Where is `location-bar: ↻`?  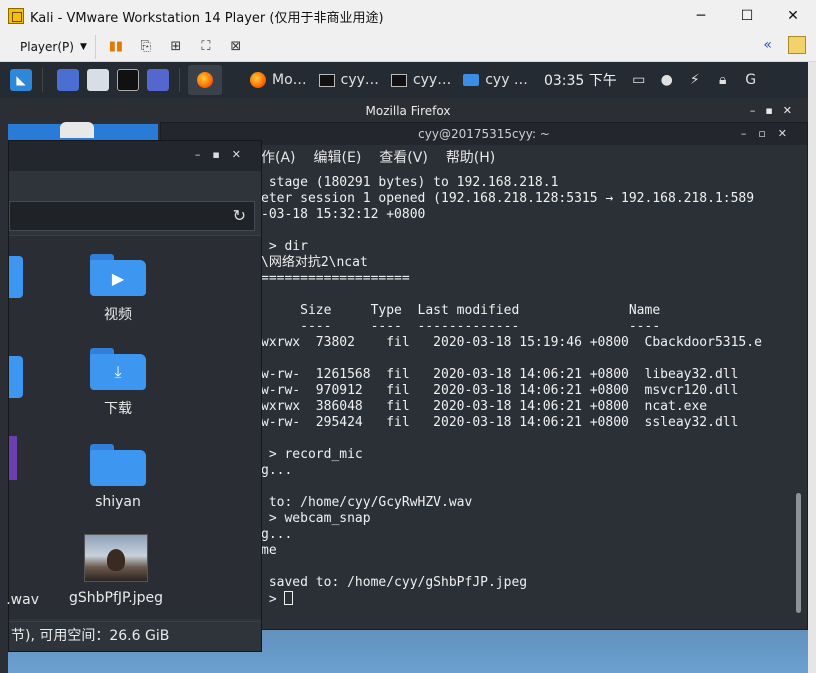
location-bar: ↻ is located at coordinates (132, 216).